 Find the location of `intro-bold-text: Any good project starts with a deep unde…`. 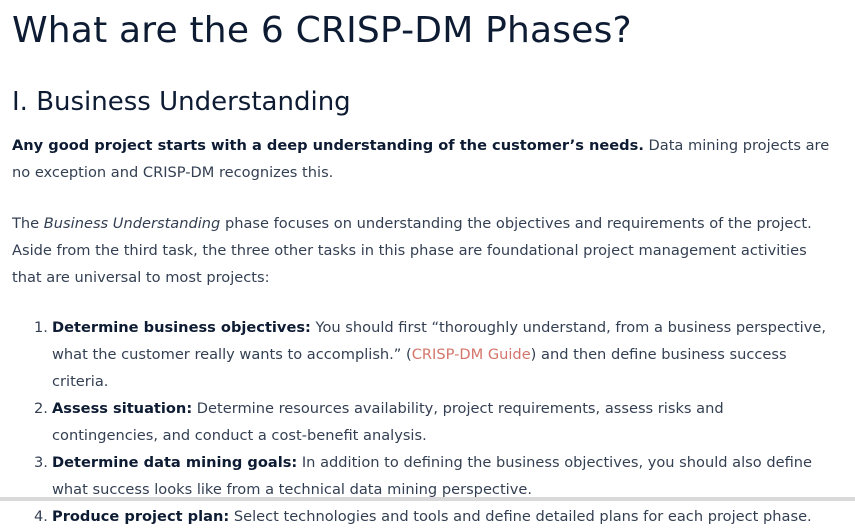

intro-bold-text: Any good project starts with a deep unde… is located at coordinates (328, 145).